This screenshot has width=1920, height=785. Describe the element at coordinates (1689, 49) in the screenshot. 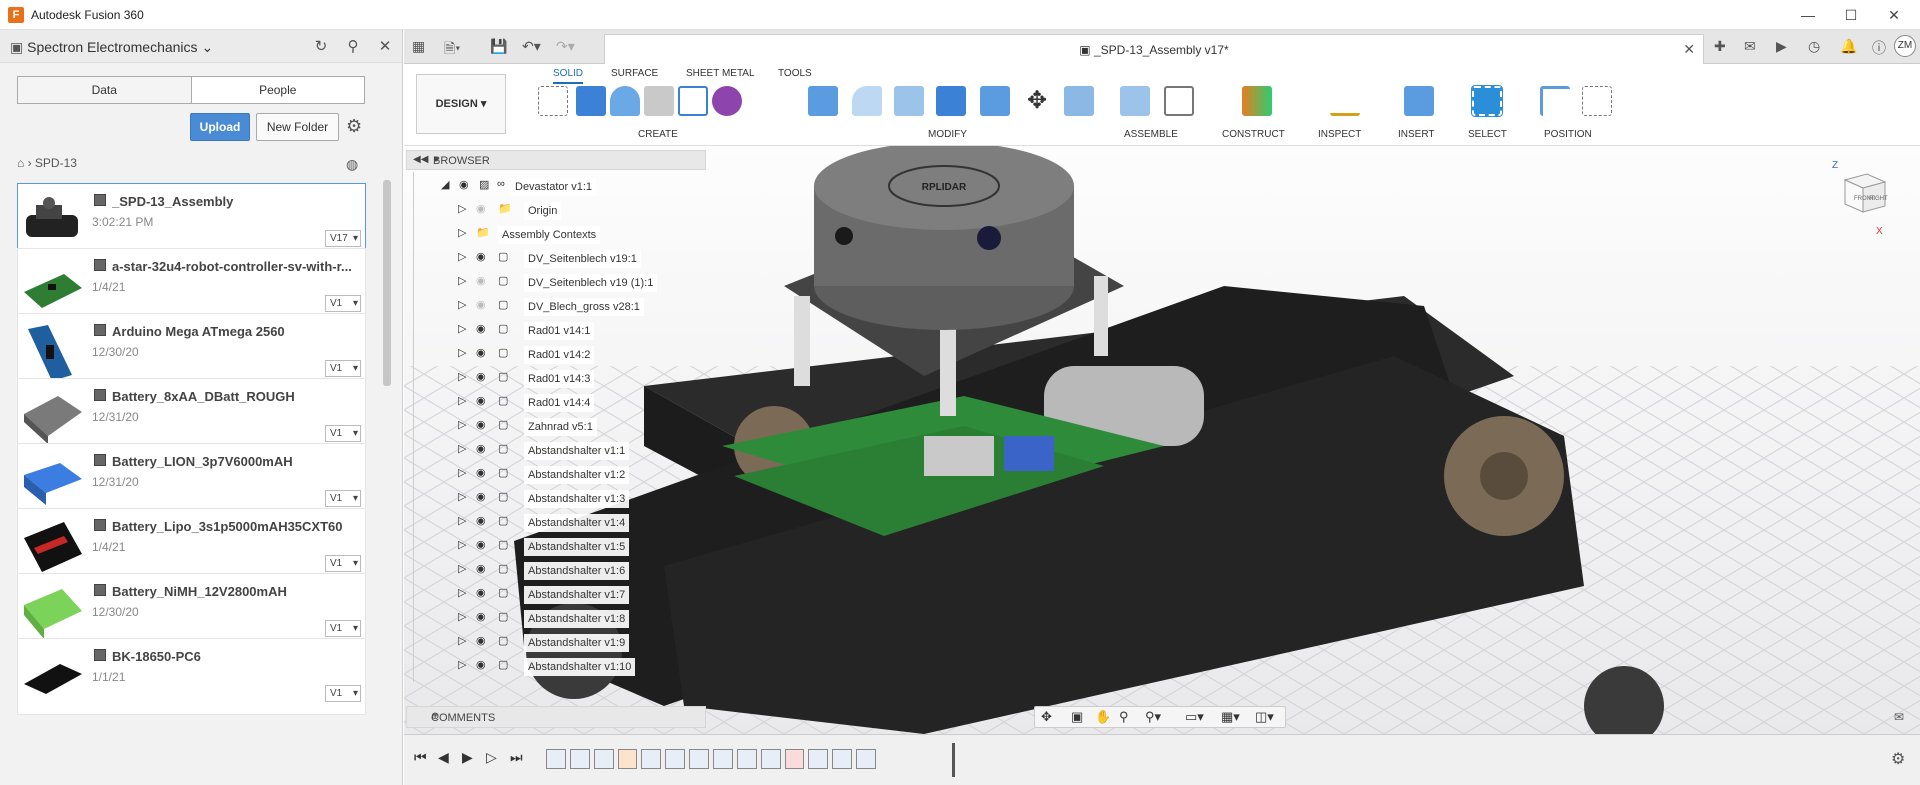

I see `close-tab-icon: ✕` at that location.